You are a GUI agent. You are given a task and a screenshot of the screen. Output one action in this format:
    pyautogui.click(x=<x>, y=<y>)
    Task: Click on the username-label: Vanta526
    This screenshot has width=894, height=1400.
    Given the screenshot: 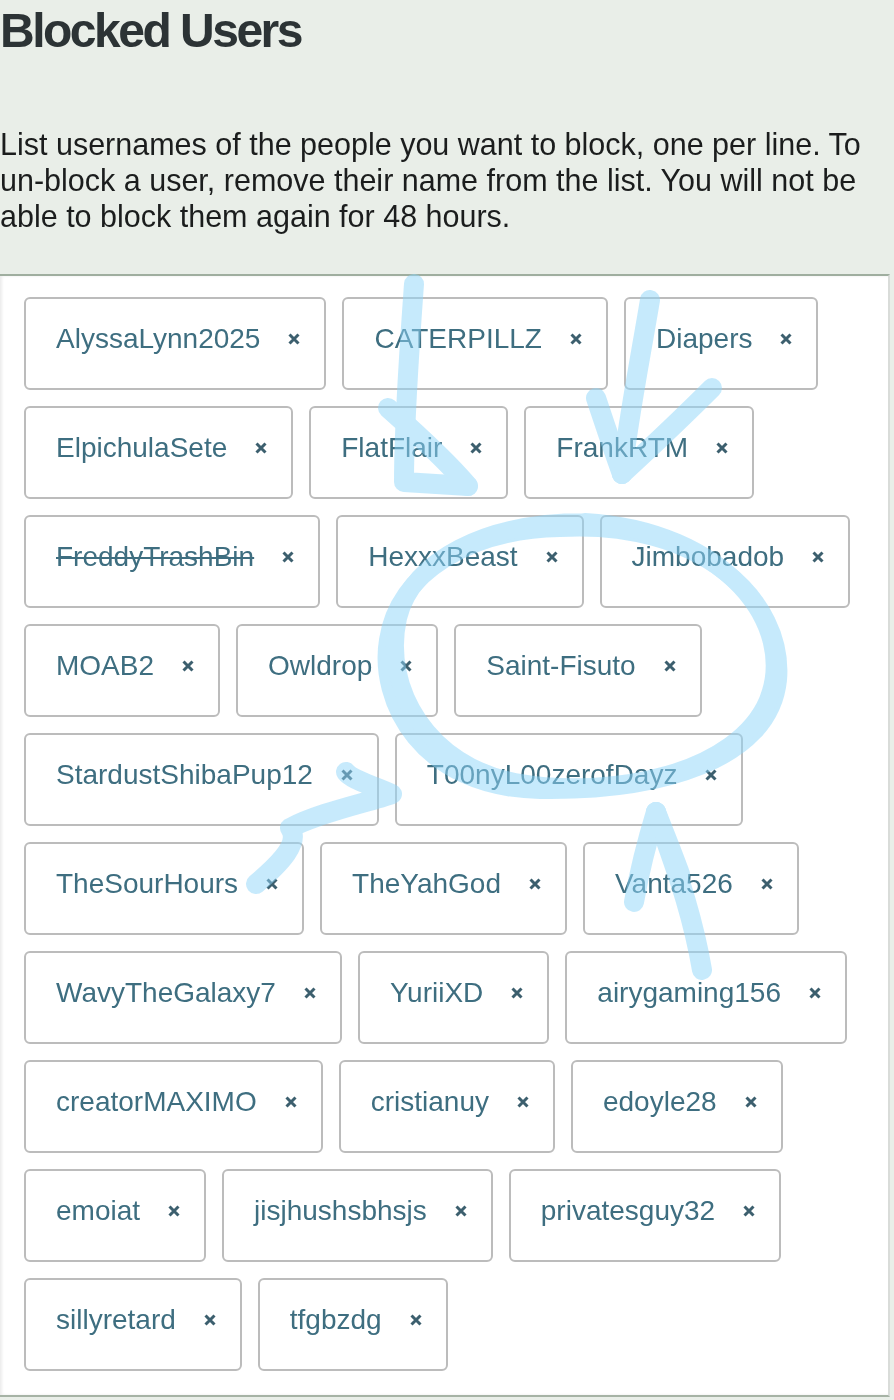 What is the action you would take?
    pyautogui.click(x=674, y=883)
    